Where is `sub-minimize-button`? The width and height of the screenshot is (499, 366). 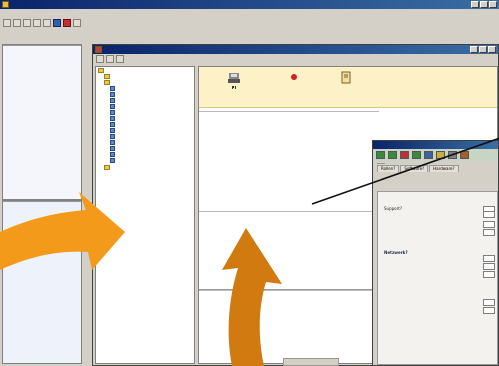 sub-minimize-button is located at coordinates (474, 49).